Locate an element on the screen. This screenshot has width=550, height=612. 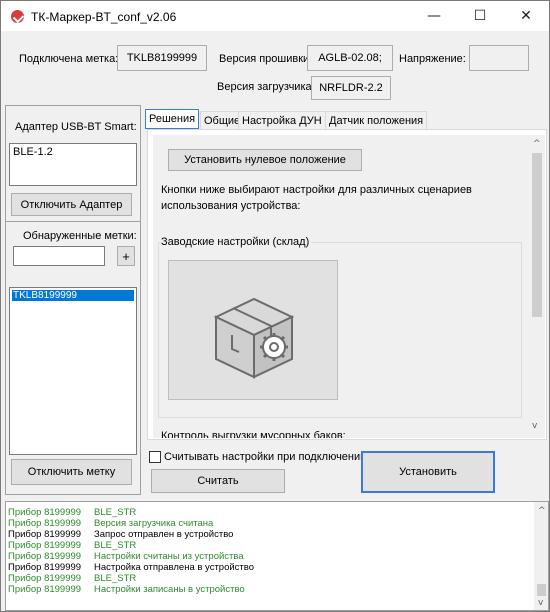
apply-settings-button: Установить is located at coordinates (428, 472).